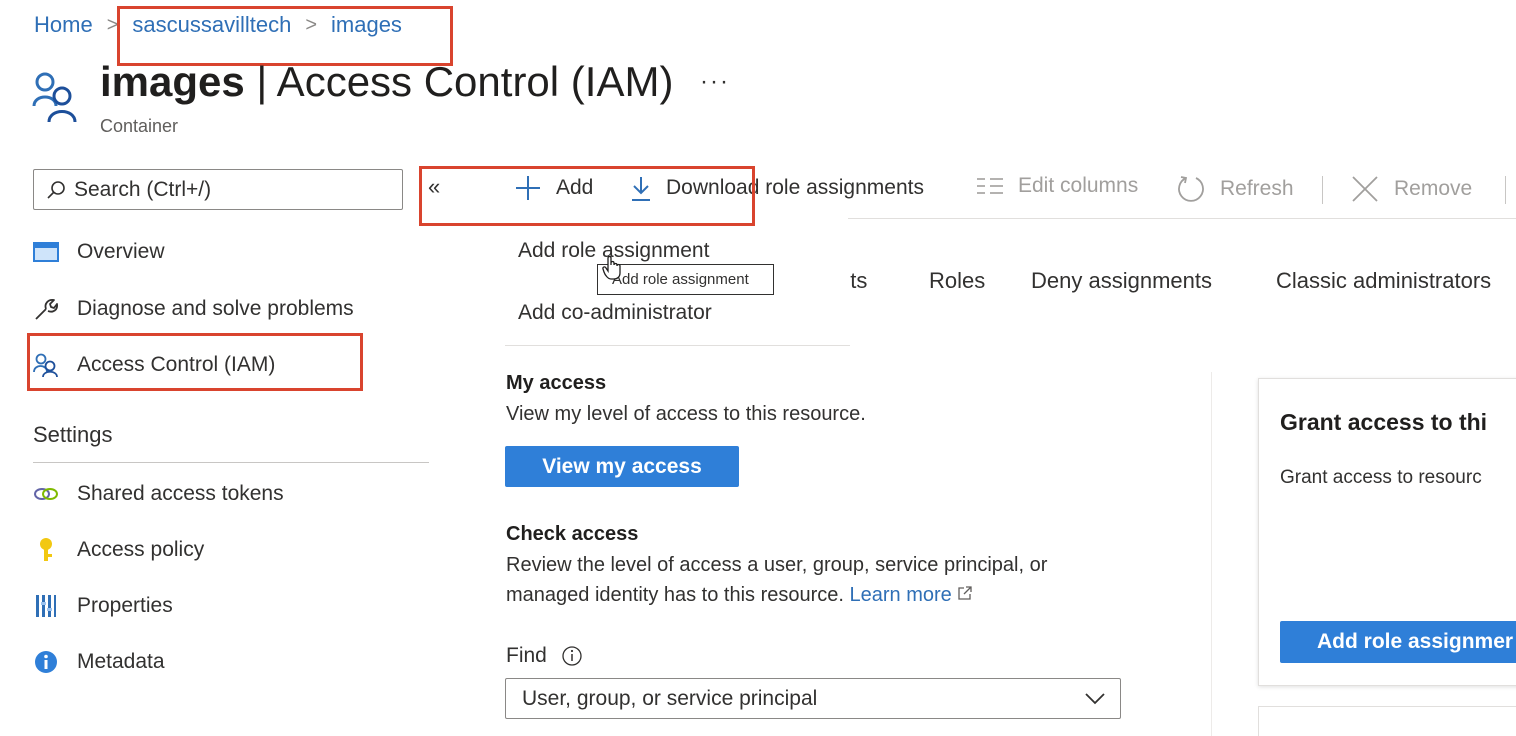 This screenshot has width=1516, height=736. I want to click on find-principal-select: User, group, or service principal, so click(813, 698).